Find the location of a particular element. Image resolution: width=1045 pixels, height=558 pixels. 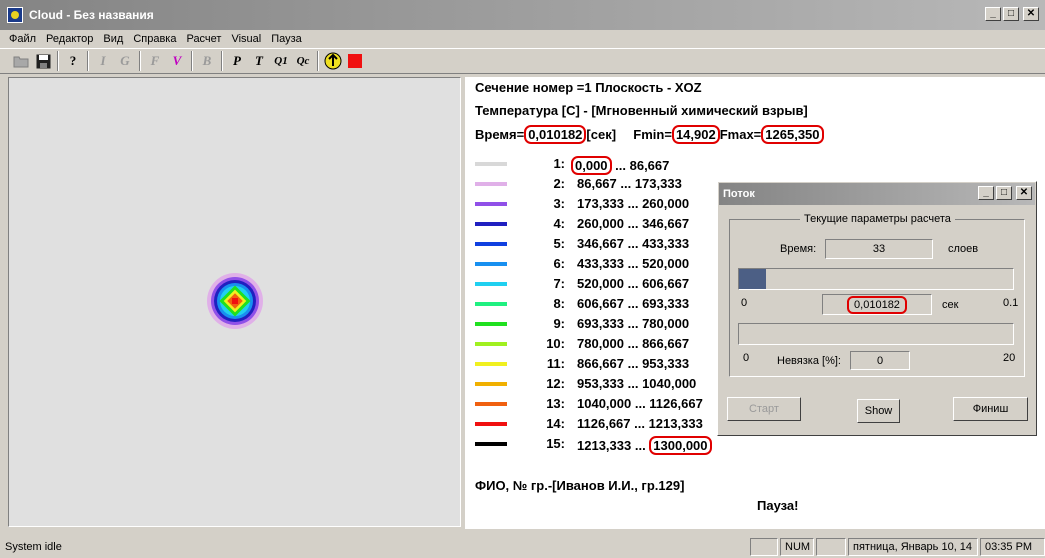

legend-from: 953,333 is located at coordinates (600, 383).